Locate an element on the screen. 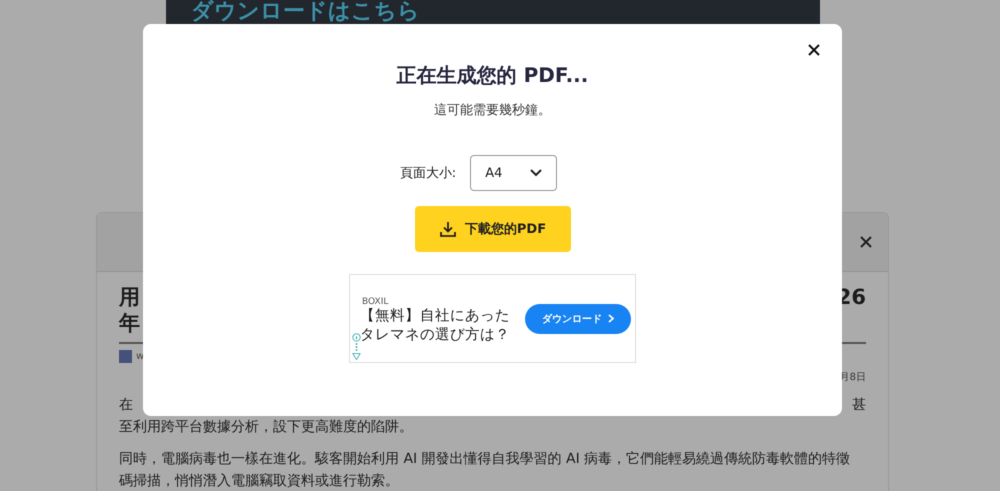  paragraph-text: 甚 is located at coordinates (859, 405).